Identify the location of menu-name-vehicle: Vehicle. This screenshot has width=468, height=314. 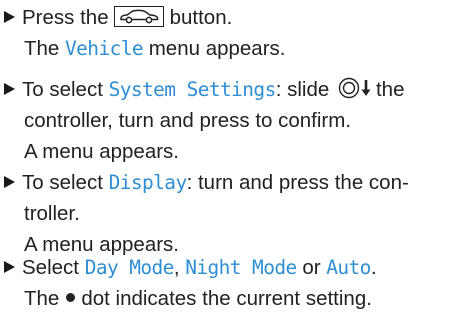
(104, 48).